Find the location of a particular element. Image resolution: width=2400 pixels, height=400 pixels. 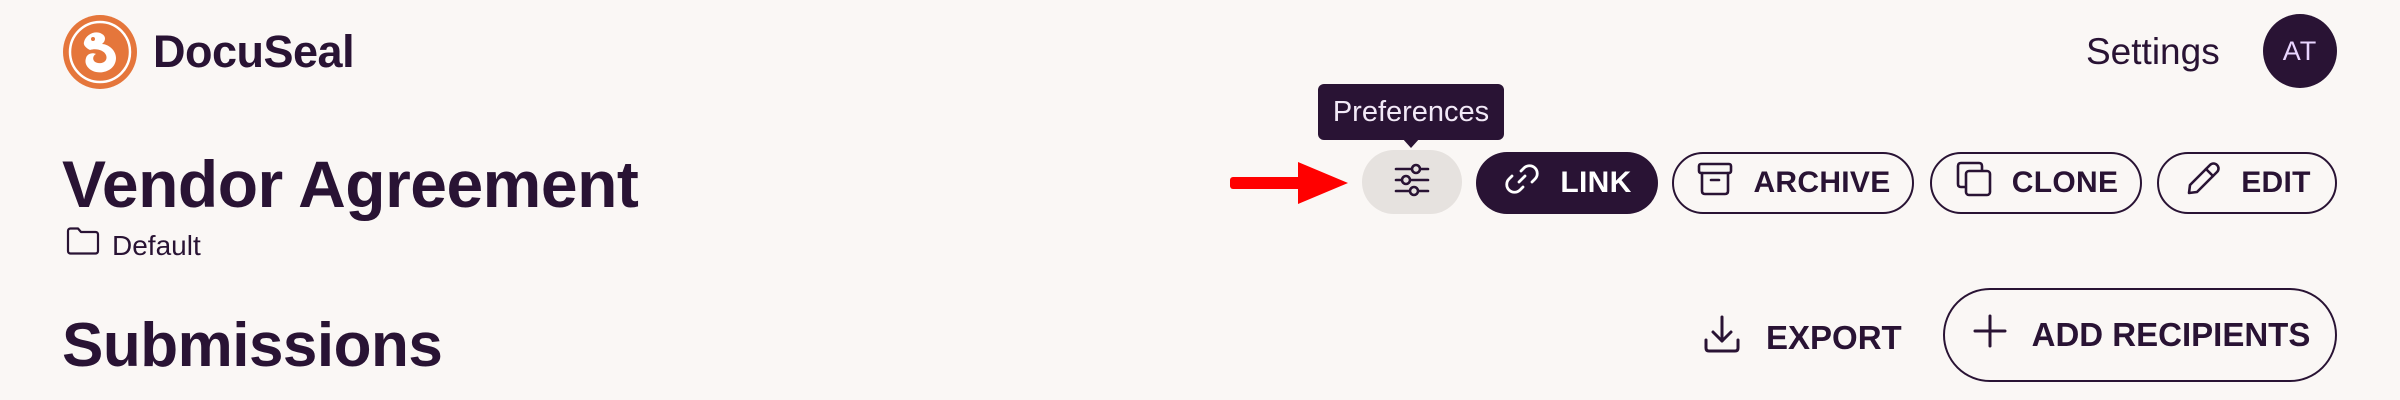

link-icon is located at coordinates (1522, 183).